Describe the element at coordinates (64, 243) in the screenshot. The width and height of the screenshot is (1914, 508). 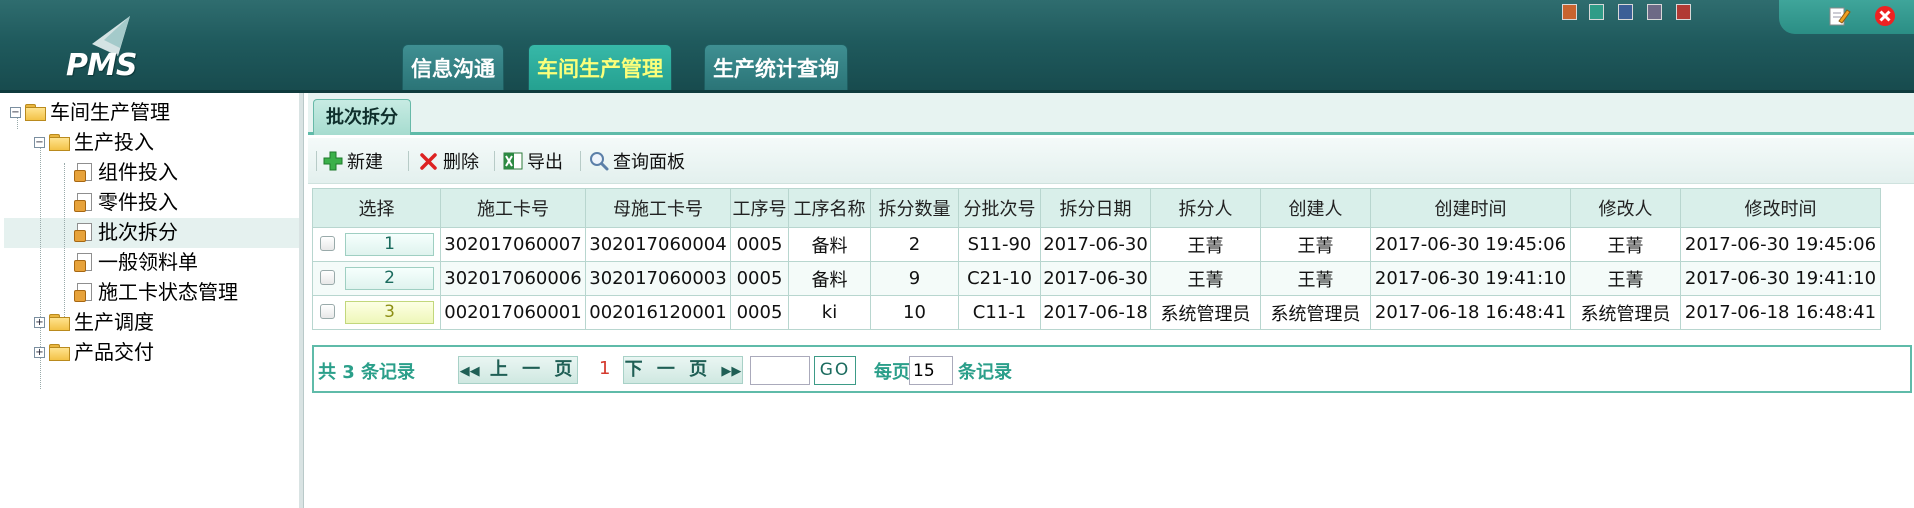
I see `tree-line` at that location.